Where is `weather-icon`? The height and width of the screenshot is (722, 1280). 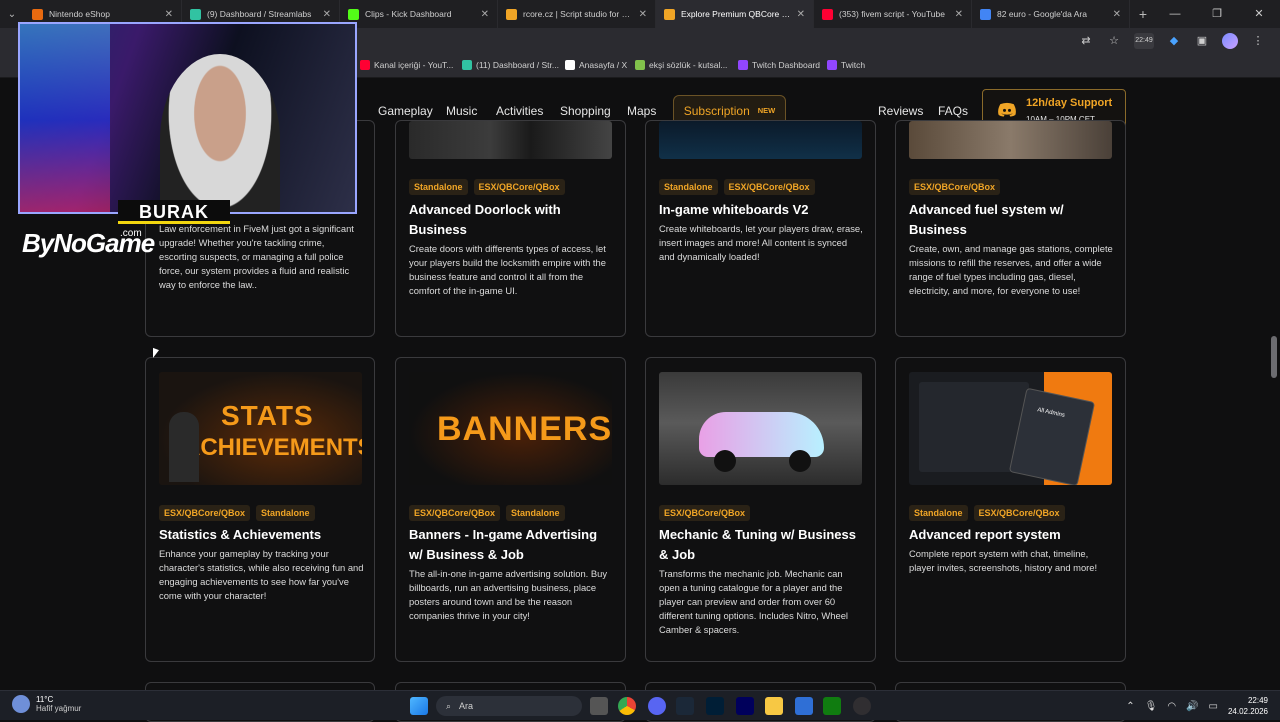
weather-icon is located at coordinates (21, 704).